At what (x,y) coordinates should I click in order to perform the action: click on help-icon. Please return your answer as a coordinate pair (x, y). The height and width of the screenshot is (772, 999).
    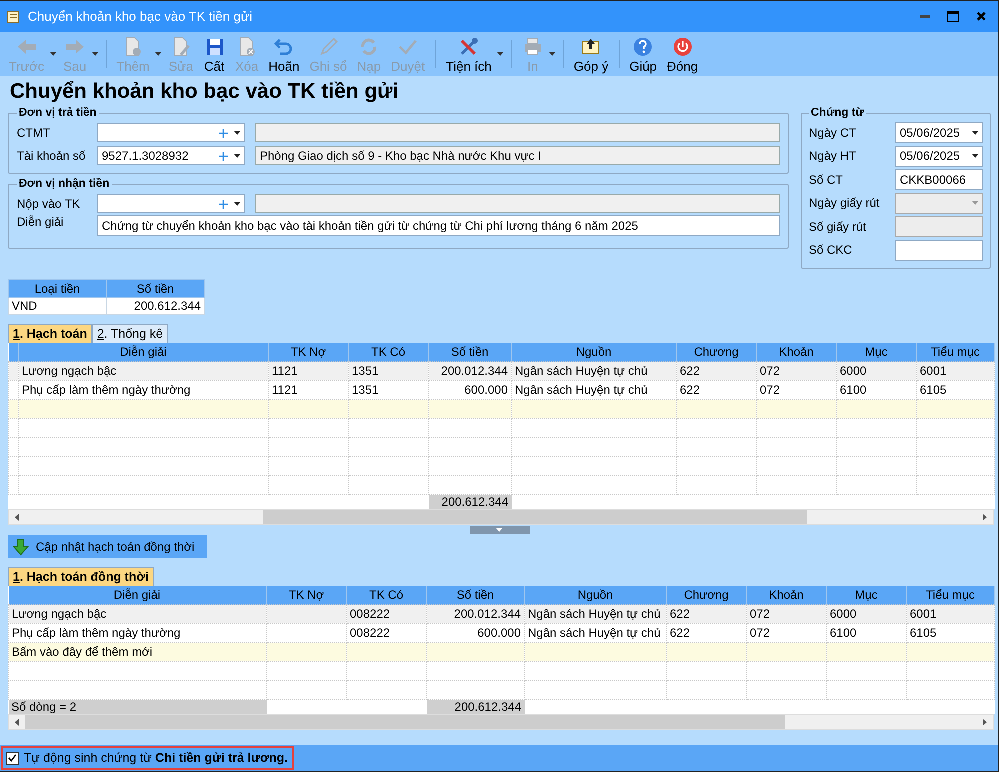
    Looking at the image, I should click on (643, 47).